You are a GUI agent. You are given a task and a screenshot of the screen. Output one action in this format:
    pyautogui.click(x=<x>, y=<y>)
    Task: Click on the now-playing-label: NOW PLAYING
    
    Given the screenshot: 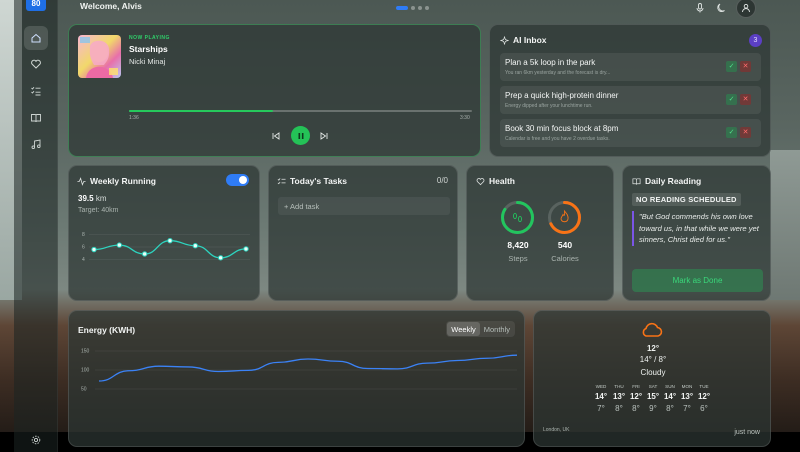 What is the action you would take?
    pyautogui.click(x=149, y=38)
    